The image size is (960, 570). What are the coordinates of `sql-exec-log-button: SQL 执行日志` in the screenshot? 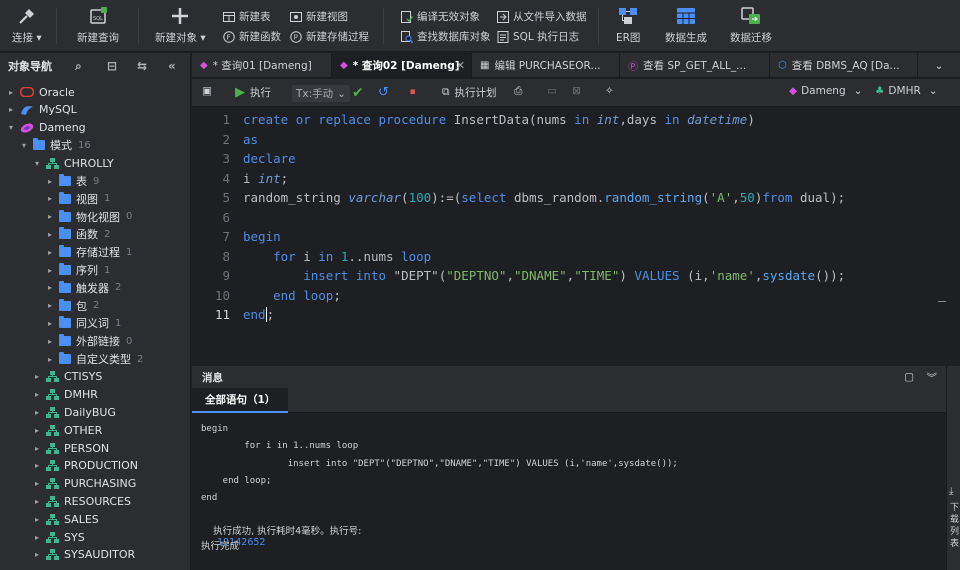 It's located at (537, 36).